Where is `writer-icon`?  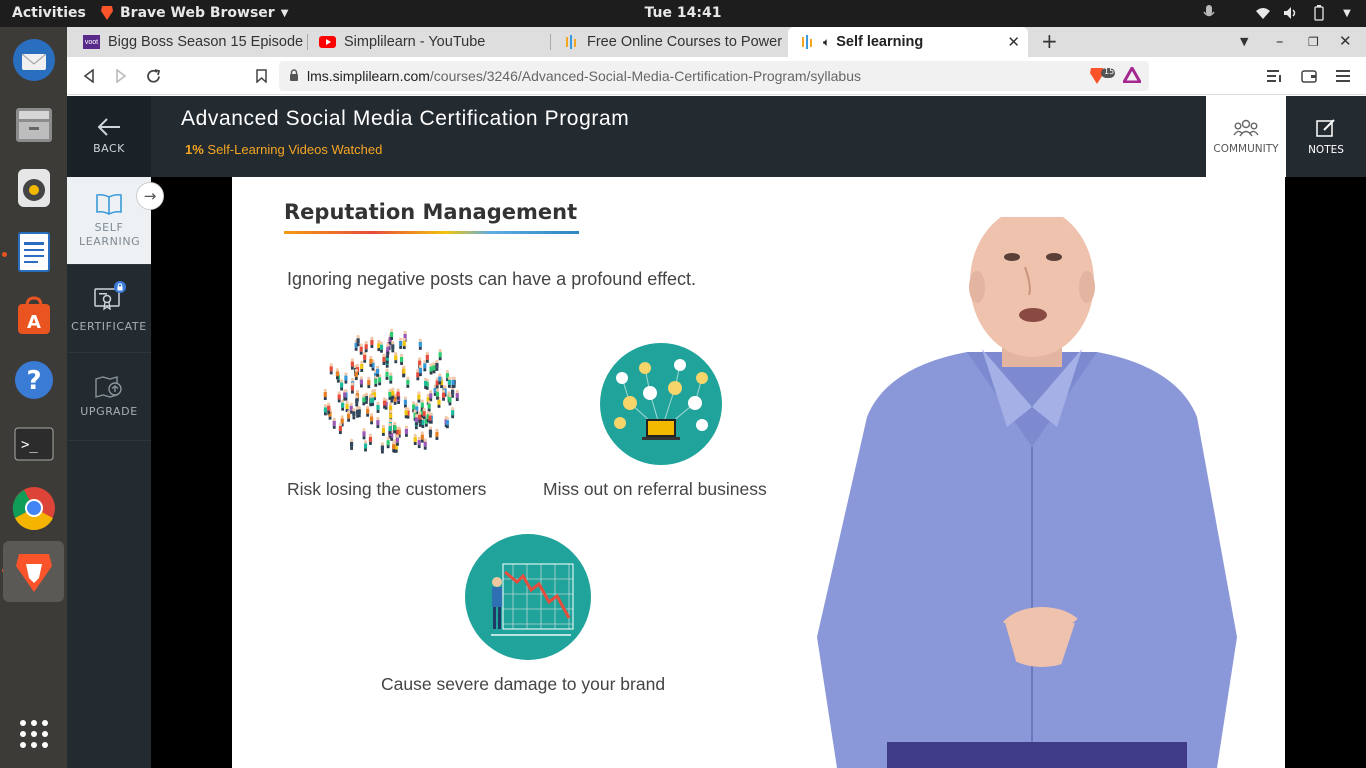
writer-icon is located at coordinates (33, 251).